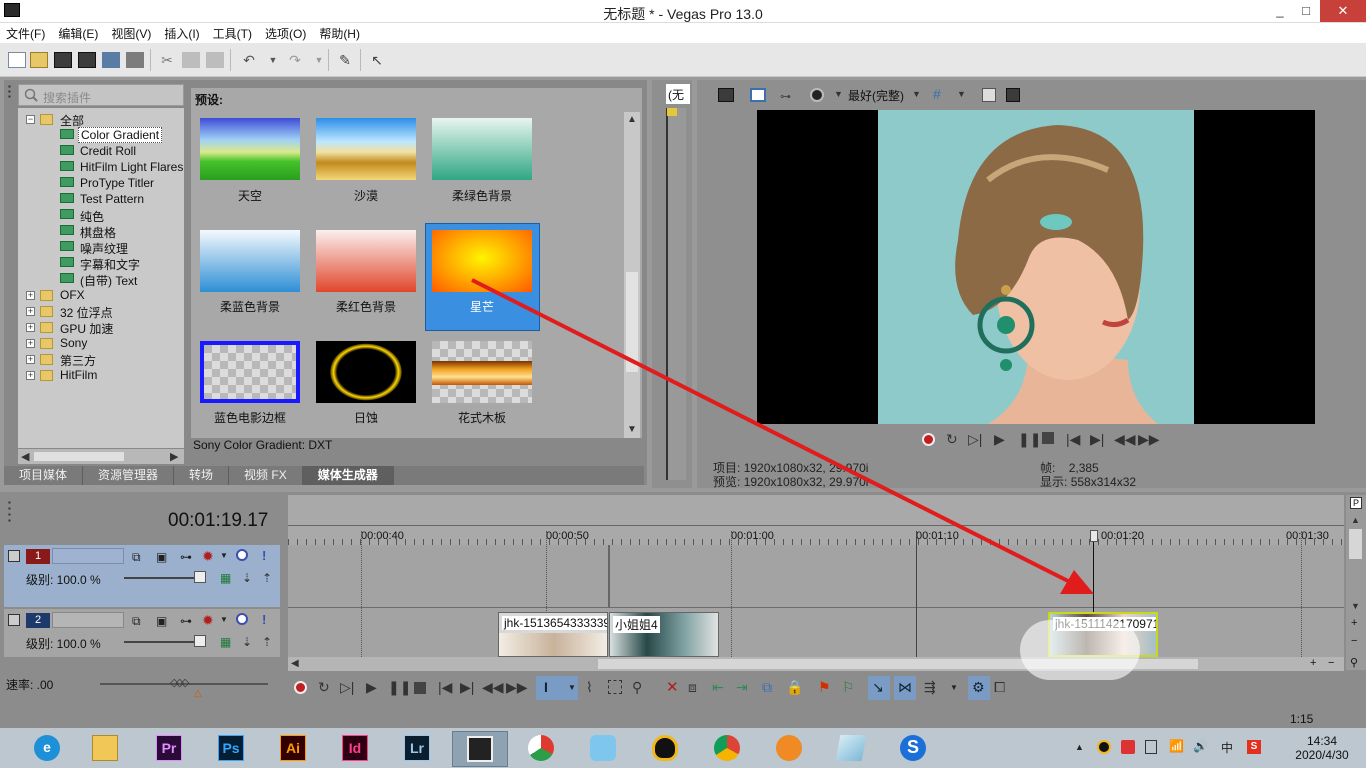  I want to click on preset-fancy-wood-label: 花式木板, so click(482, 417).